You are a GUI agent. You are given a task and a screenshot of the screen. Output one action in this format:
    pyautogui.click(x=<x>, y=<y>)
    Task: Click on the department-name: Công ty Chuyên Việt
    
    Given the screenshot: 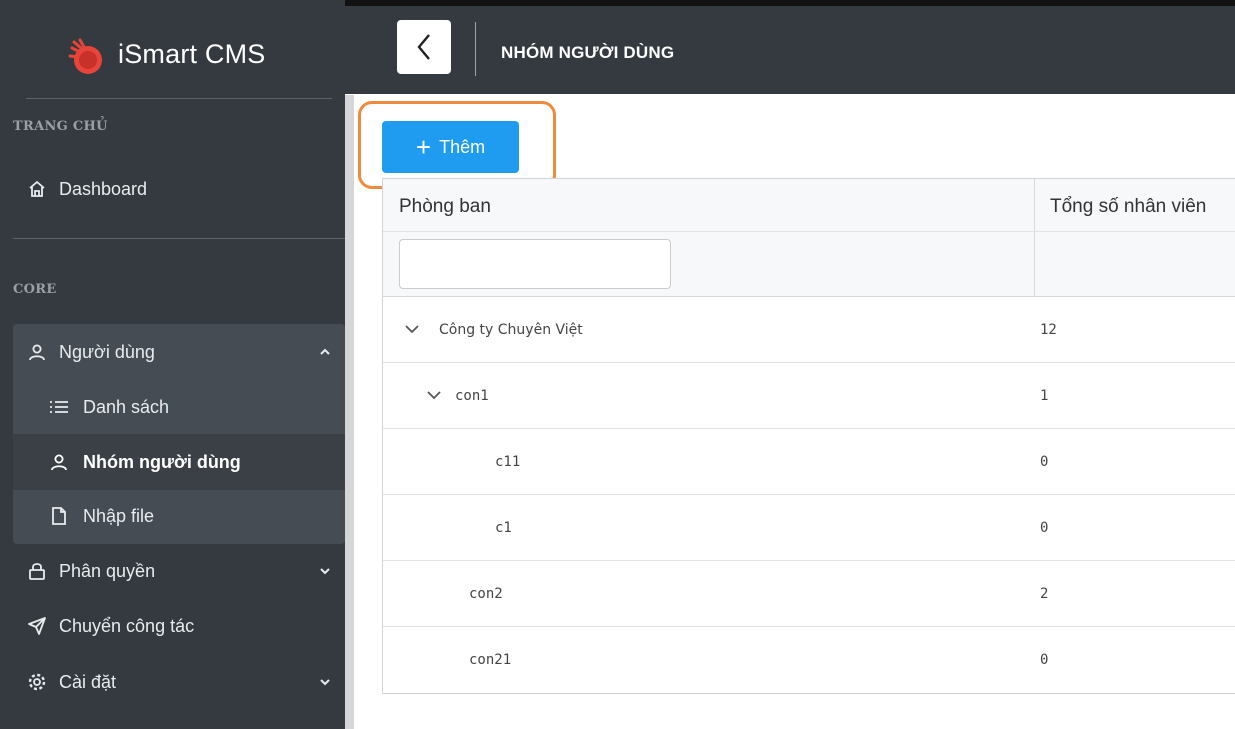 What is the action you would take?
    pyautogui.click(x=511, y=329)
    